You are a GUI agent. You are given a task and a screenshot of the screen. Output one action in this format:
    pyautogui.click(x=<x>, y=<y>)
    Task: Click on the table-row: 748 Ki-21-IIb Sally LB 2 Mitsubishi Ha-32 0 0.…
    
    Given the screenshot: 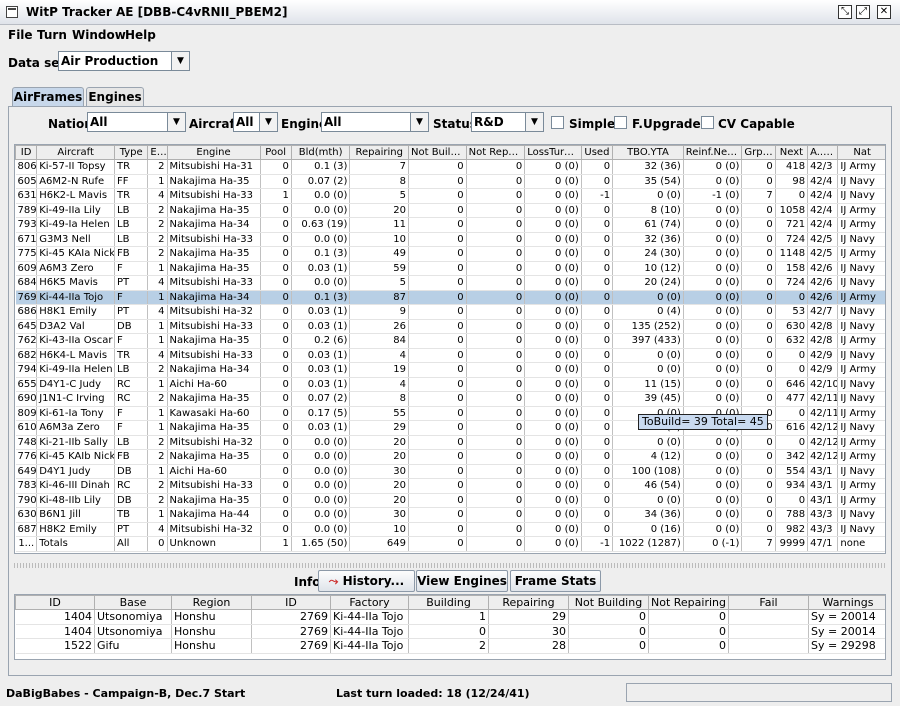 What is the action you would take?
    pyautogui.click(x=450, y=442)
    